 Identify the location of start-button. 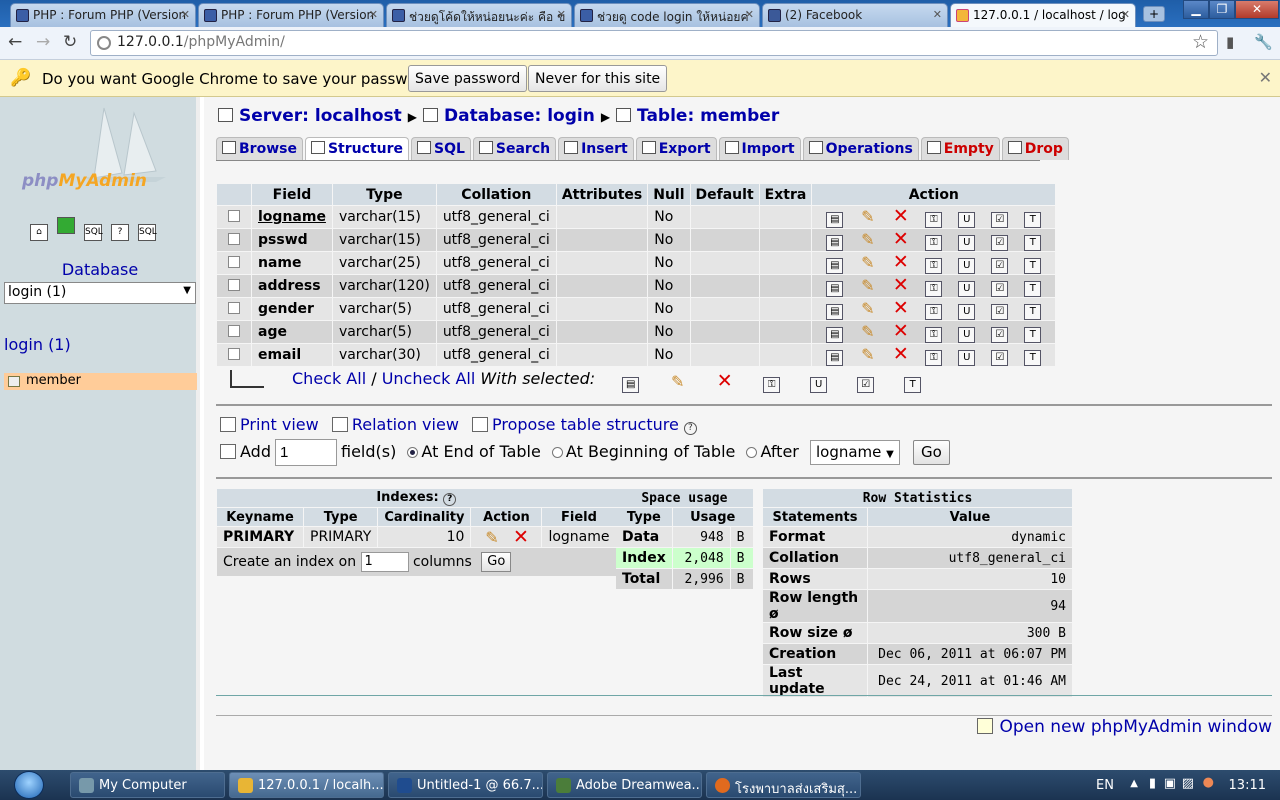
(29, 785).